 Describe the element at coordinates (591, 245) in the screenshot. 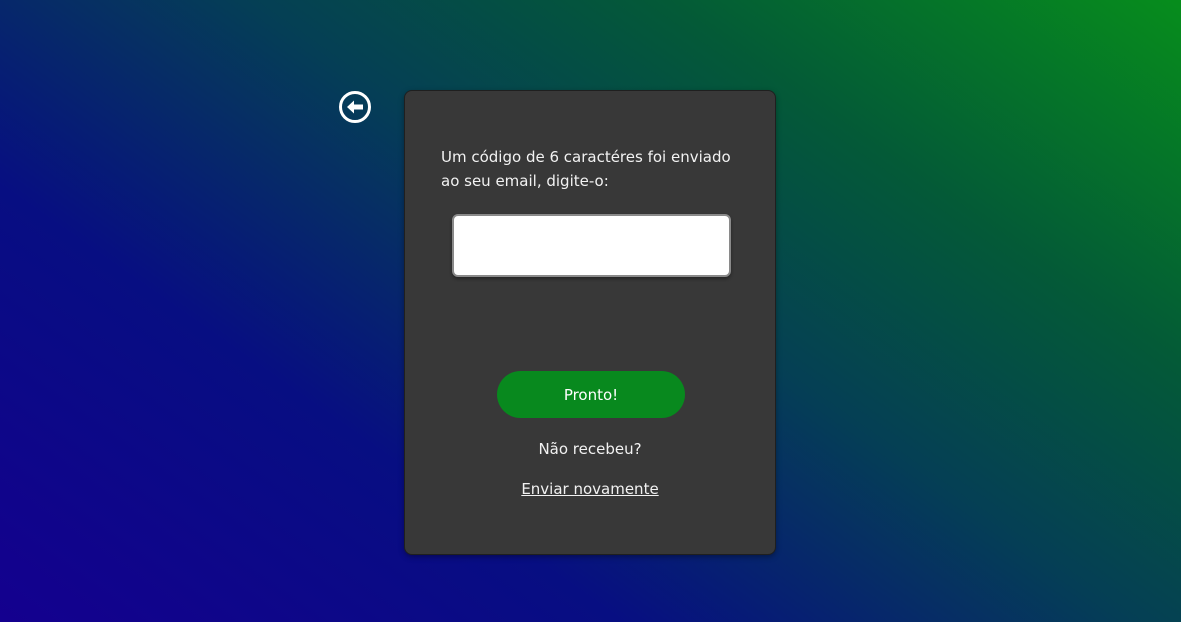

I see `verification-code-input` at that location.